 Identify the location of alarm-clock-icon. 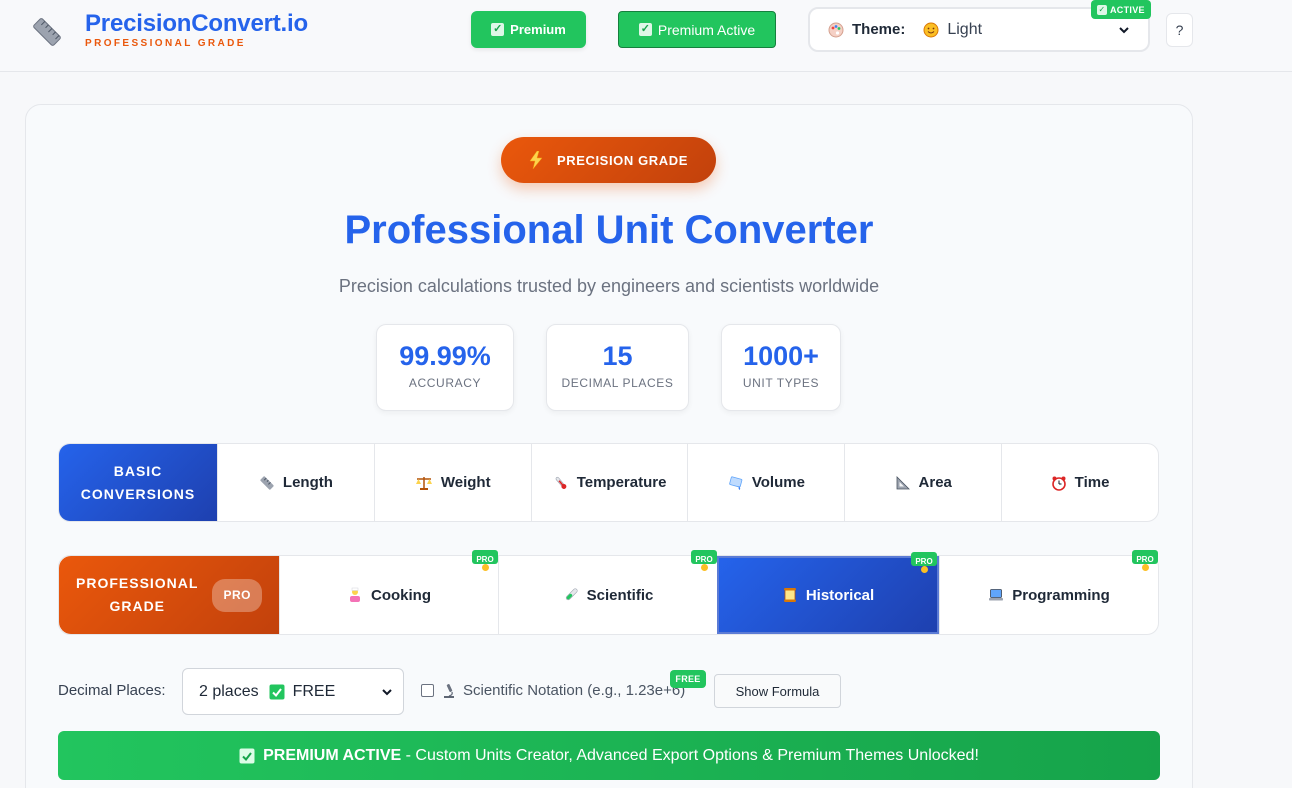
(1058, 483).